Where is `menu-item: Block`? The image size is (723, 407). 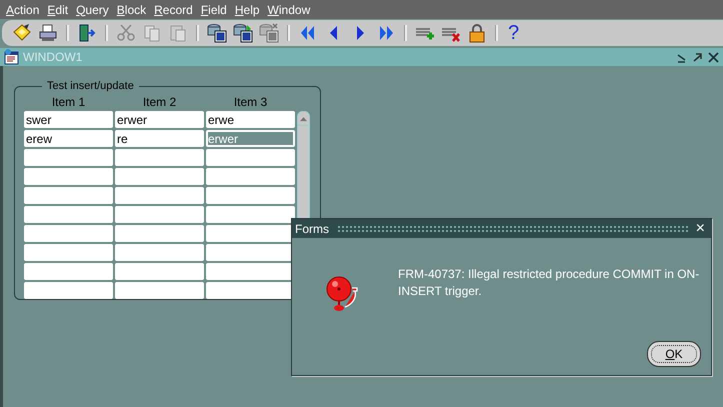 menu-item: Block is located at coordinates (131, 9).